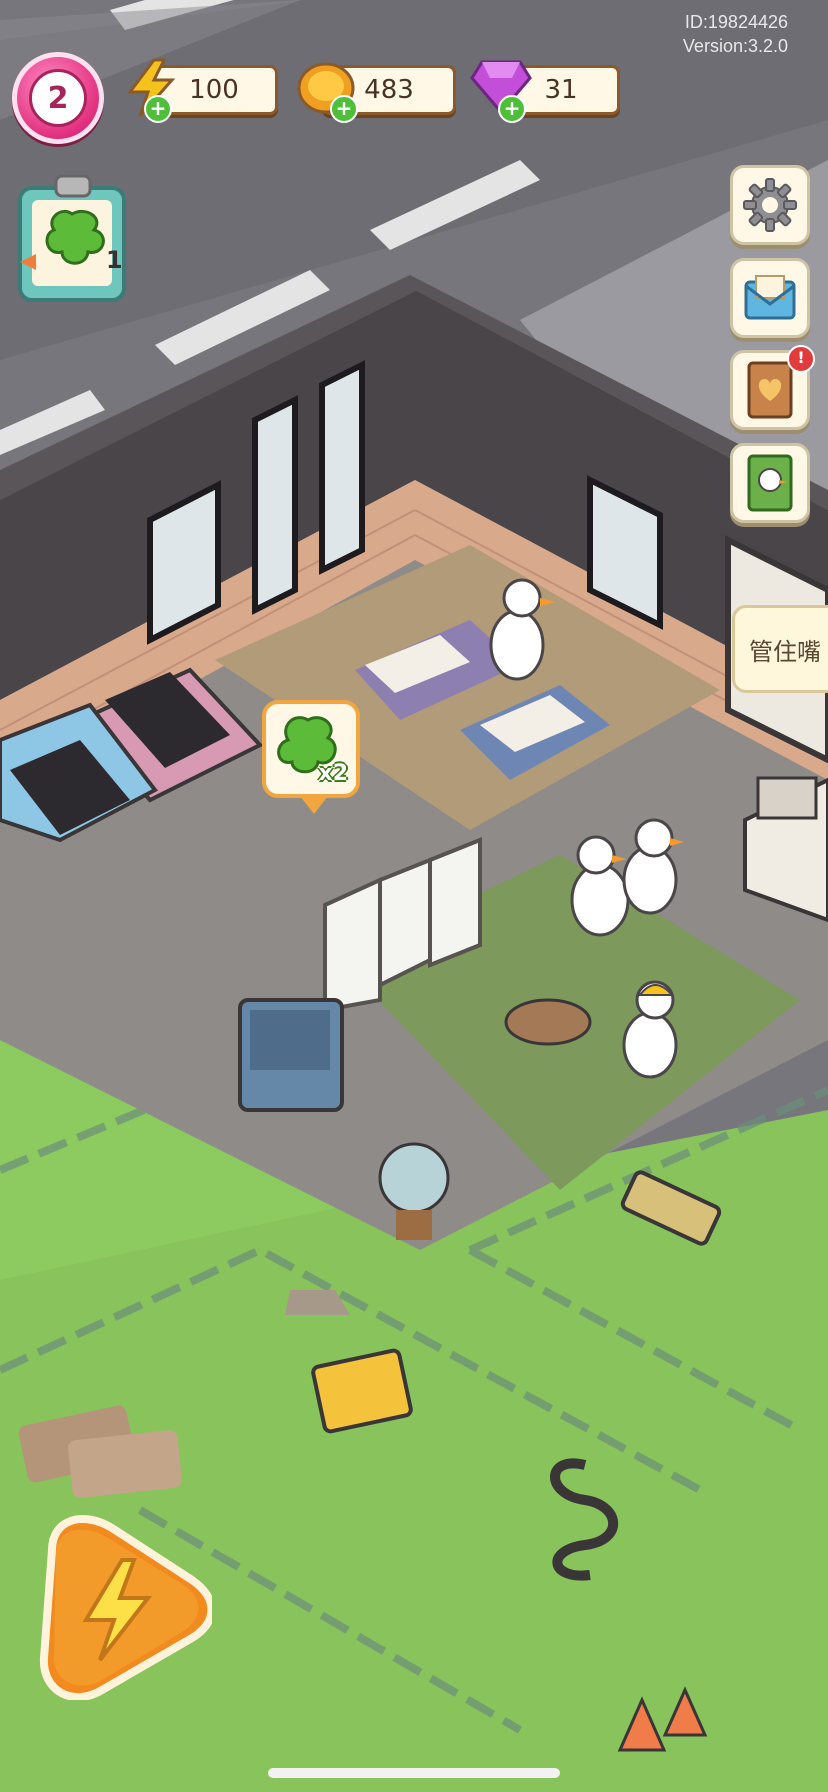 Image resolution: width=828 pixels, height=1792 pixels. I want to click on reward-bubble: x2, so click(311, 757).